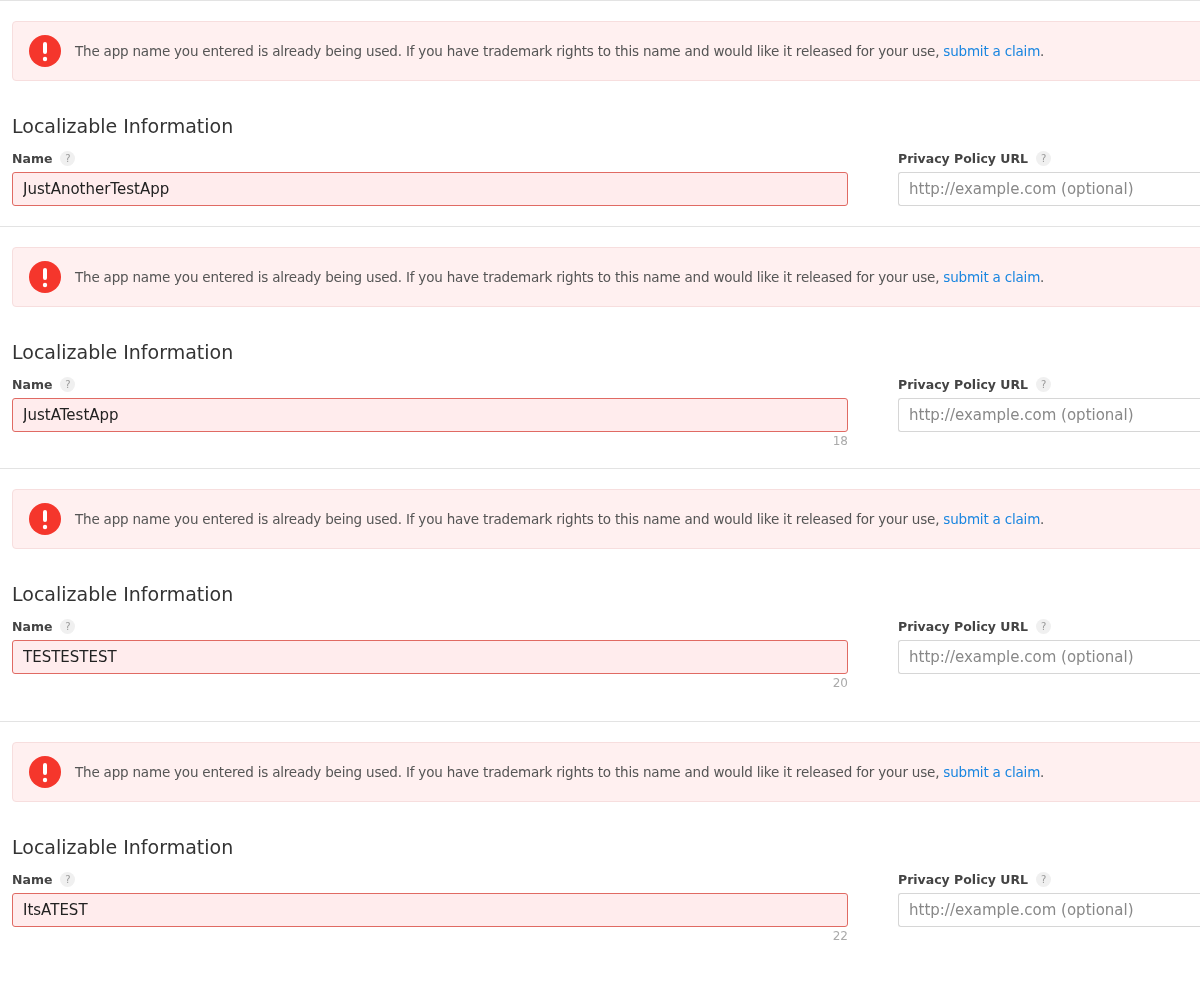  Describe the element at coordinates (430, 910) in the screenshot. I see `name-input: ItsATEST` at that location.